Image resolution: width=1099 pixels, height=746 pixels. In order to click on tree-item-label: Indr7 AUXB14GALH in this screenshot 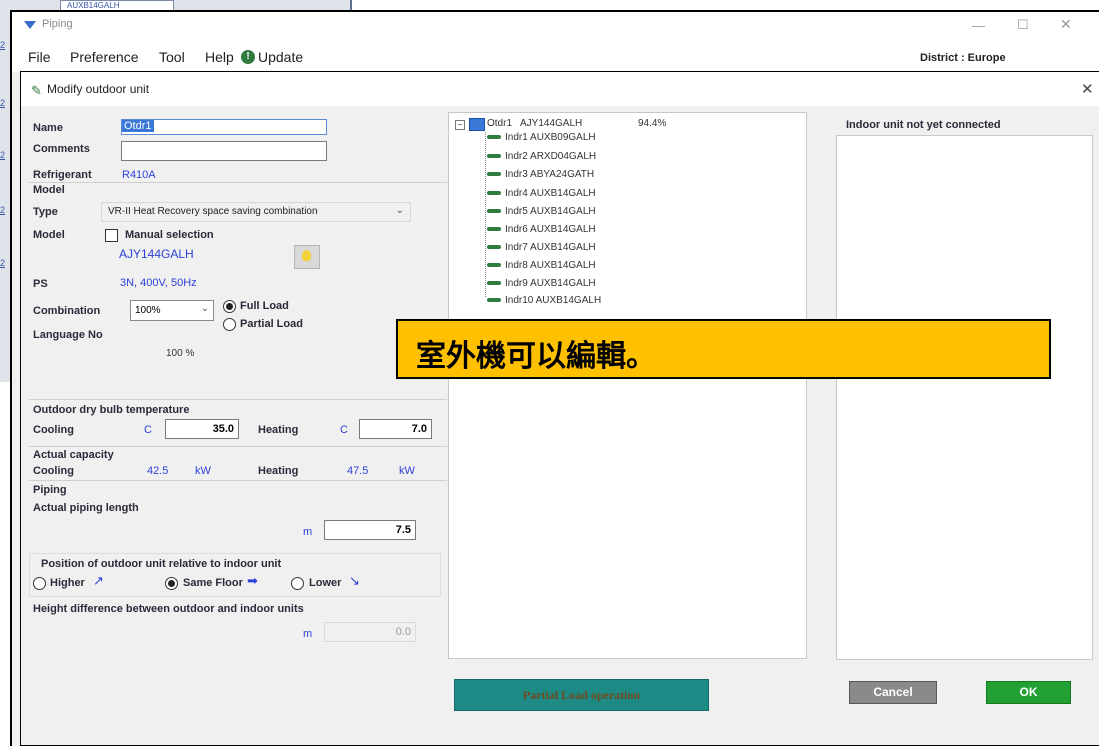, I will do `click(550, 247)`.